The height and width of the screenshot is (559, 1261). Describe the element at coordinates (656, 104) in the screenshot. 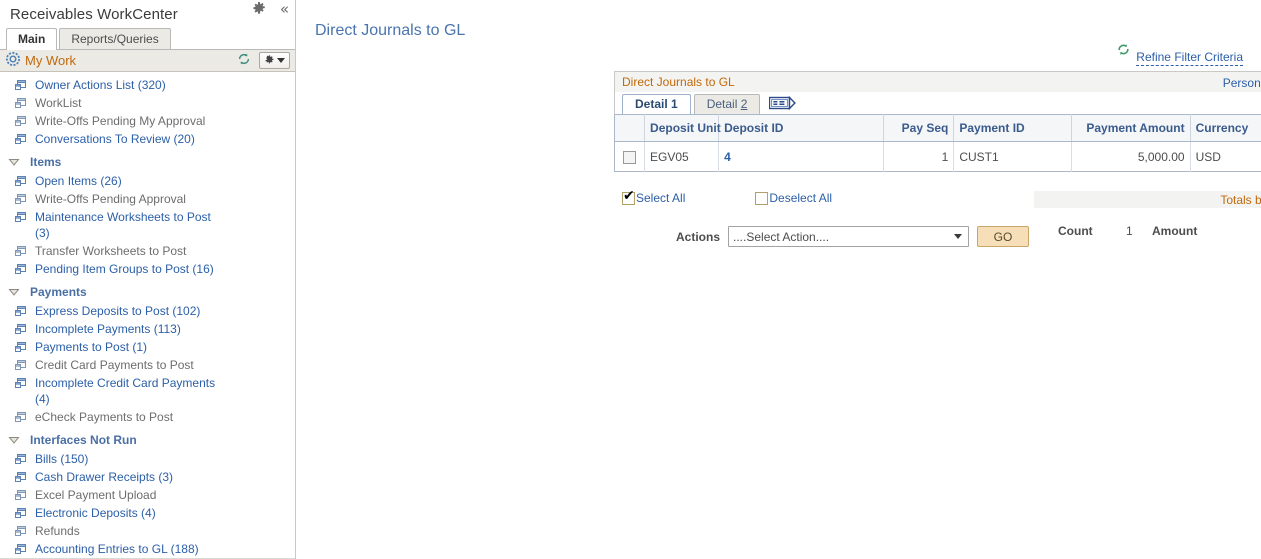

I see `tab-detail-1: Detail 1` at that location.